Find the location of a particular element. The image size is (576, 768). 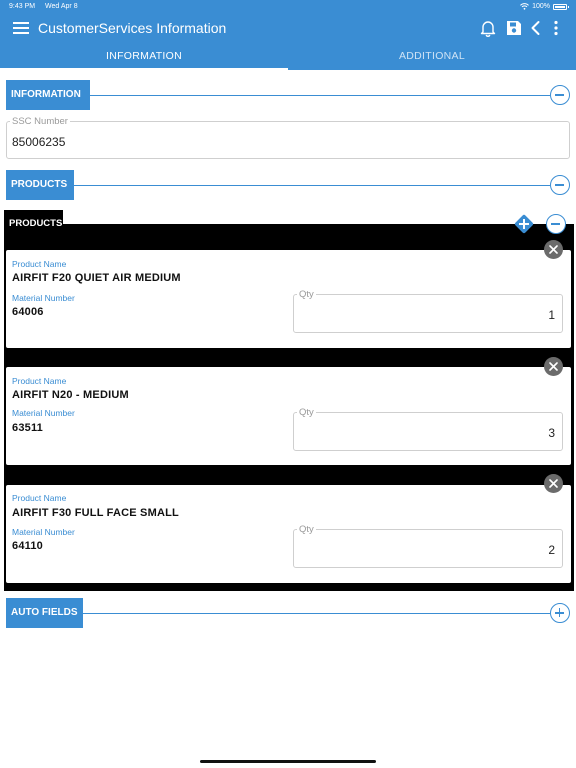

products-section-label: PRODUCTS is located at coordinates (40, 185).